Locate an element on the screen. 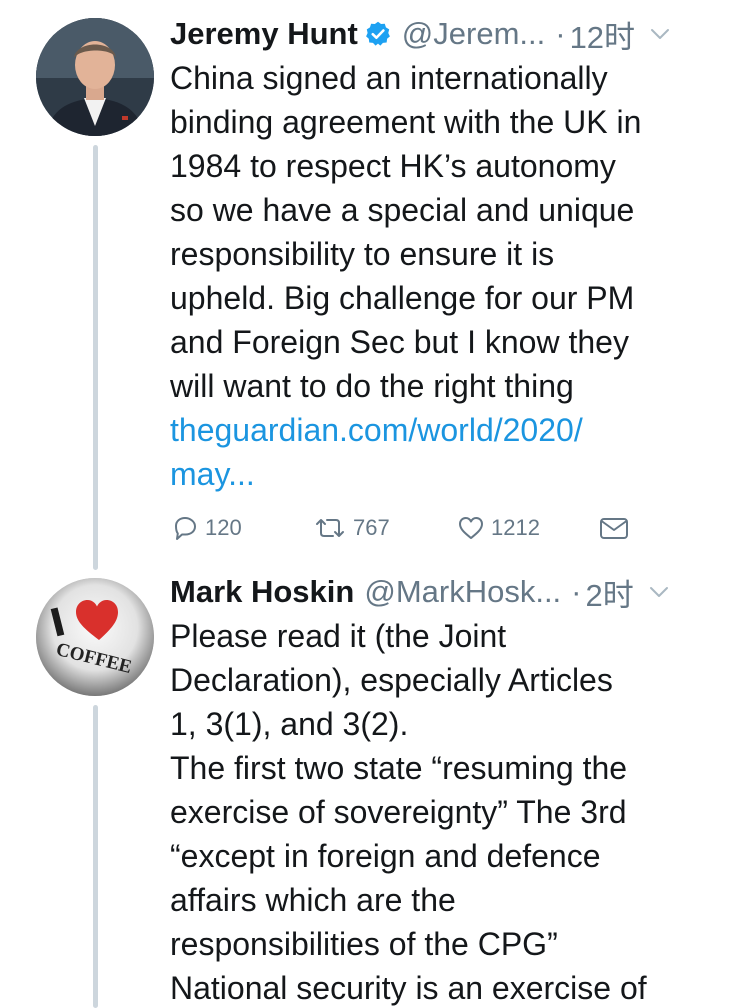  tweet-line: “except in foreign and defence is located at coordinates (385, 856).